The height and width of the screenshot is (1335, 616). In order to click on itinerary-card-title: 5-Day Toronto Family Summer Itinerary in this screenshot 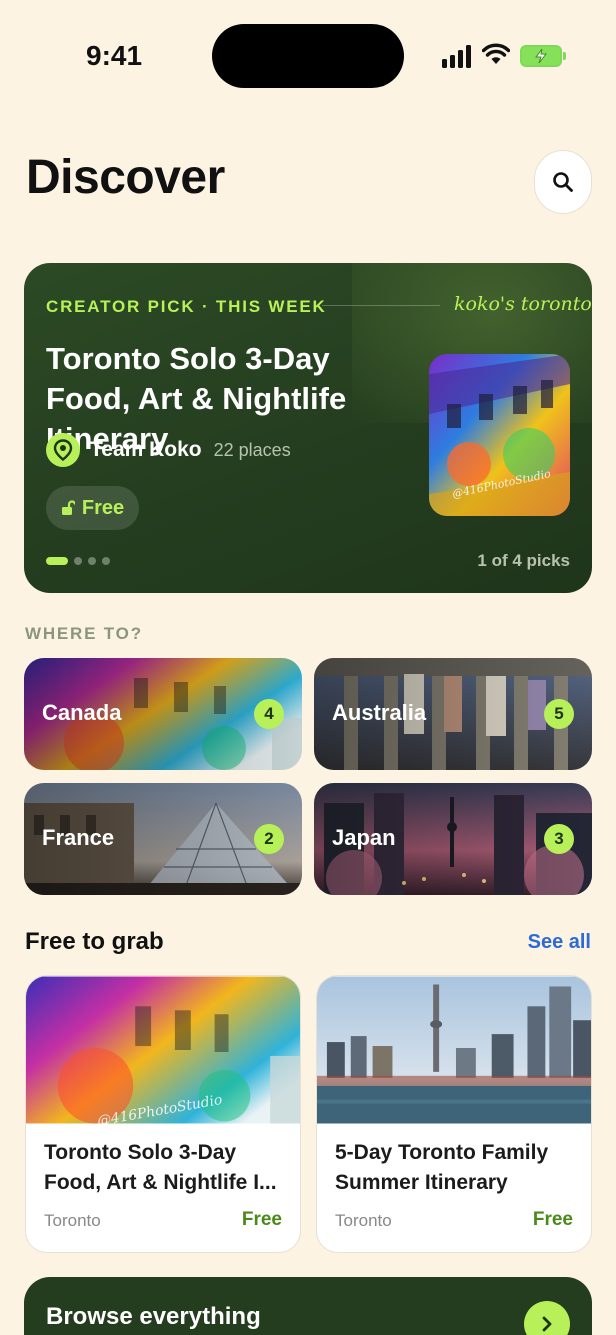, I will do `click(442, 1167)`.